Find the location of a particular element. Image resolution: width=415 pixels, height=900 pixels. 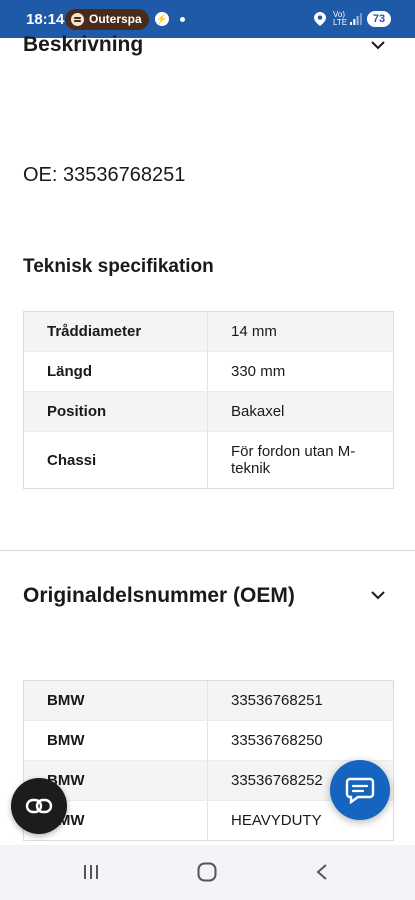

spotify-icon is located at coordinates (77, 19).